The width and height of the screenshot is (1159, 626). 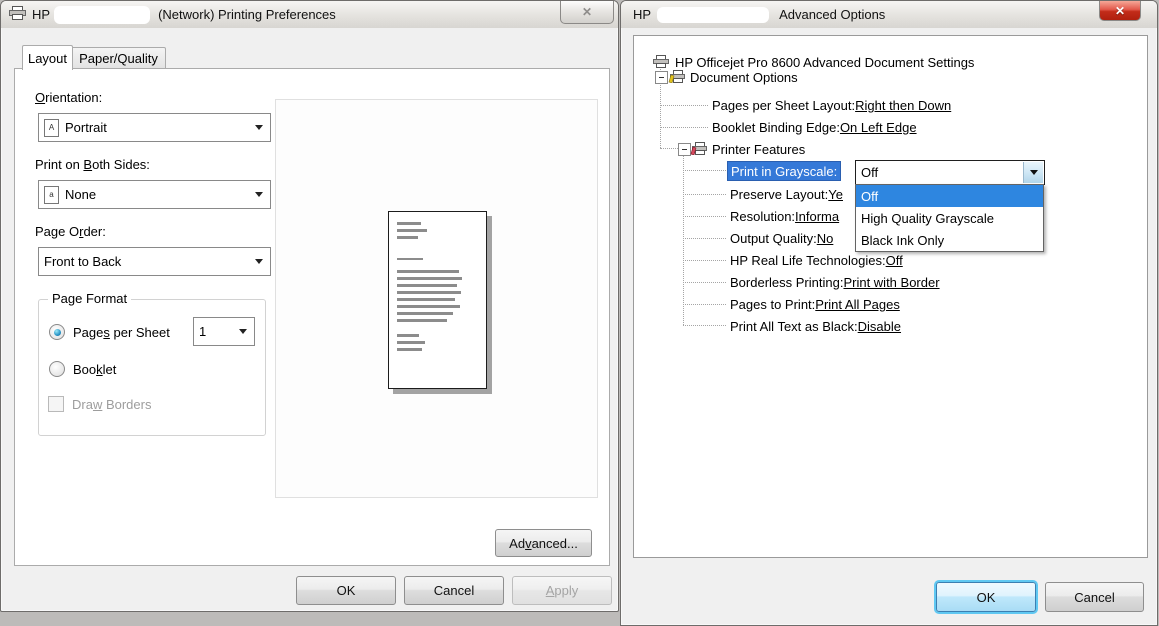 I want to click on dropdown-option-black-ink-only: Black Ink Only, so click(x=949, y=240).